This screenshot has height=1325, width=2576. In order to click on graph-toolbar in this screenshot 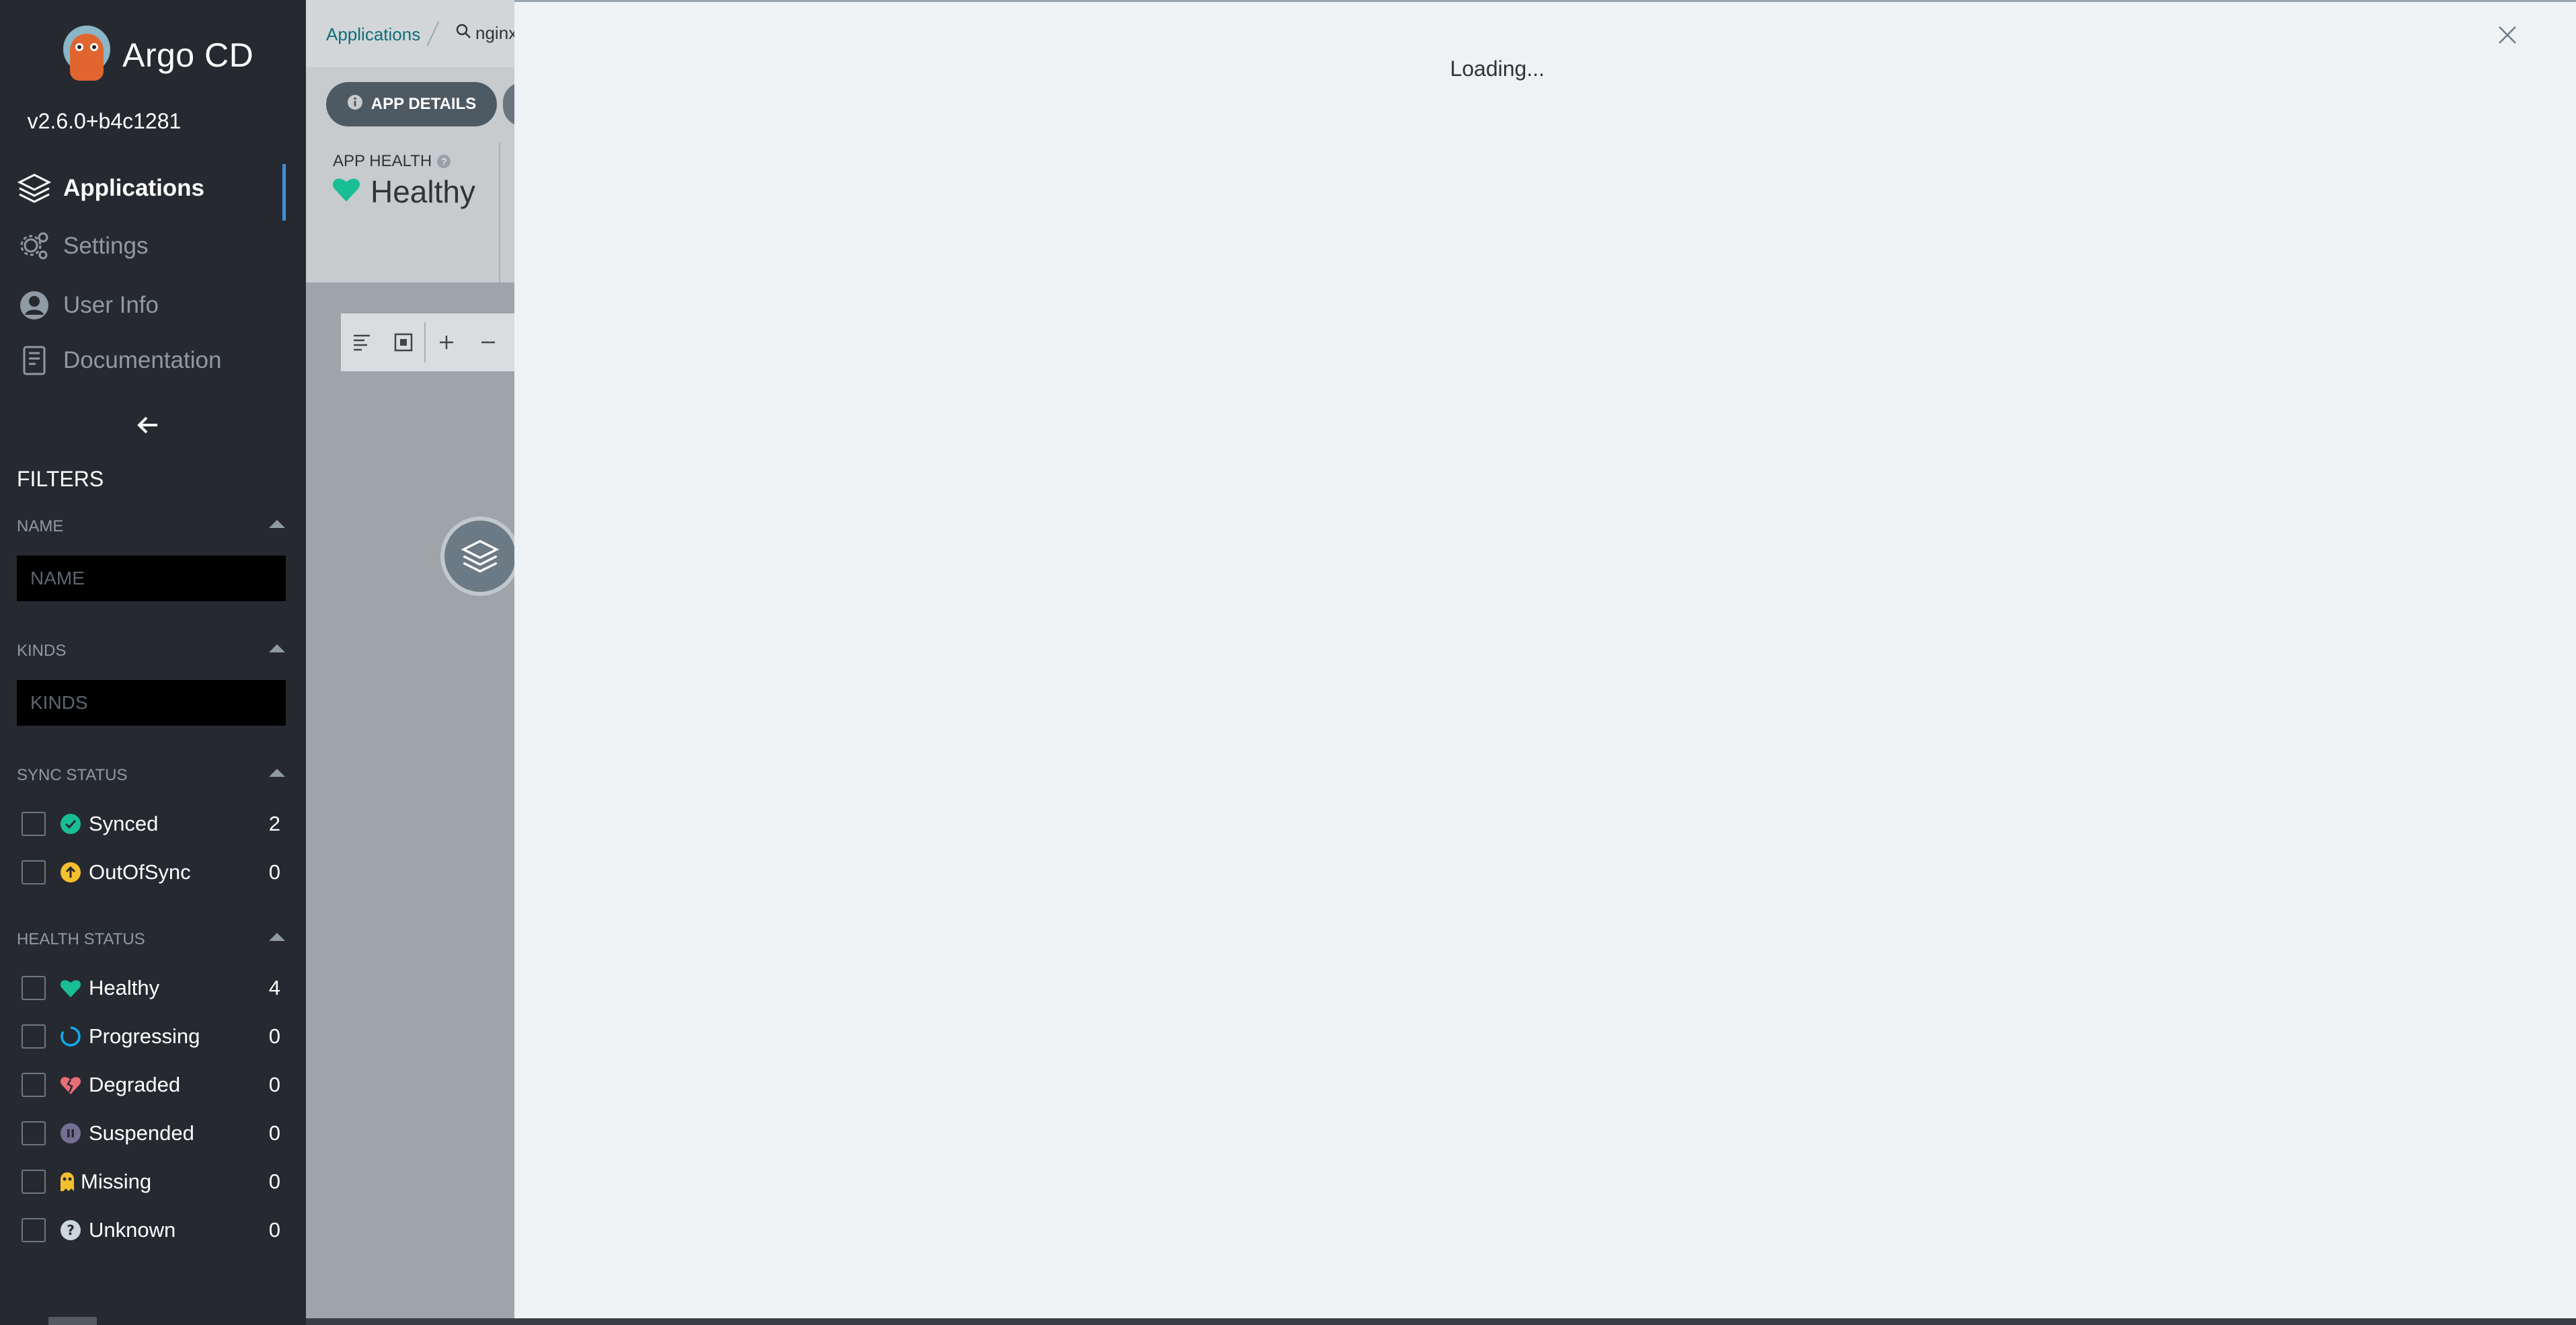, I will do `click(428, 342)`.